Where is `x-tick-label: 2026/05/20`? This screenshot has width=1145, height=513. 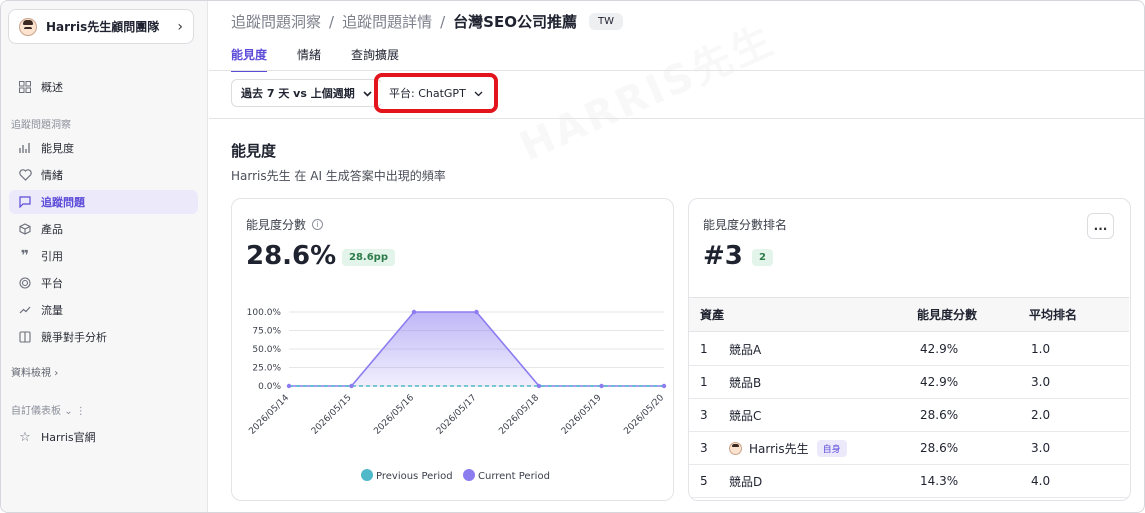 x-tick-label: 2026/05/20 is located at coordinates (644, 415).